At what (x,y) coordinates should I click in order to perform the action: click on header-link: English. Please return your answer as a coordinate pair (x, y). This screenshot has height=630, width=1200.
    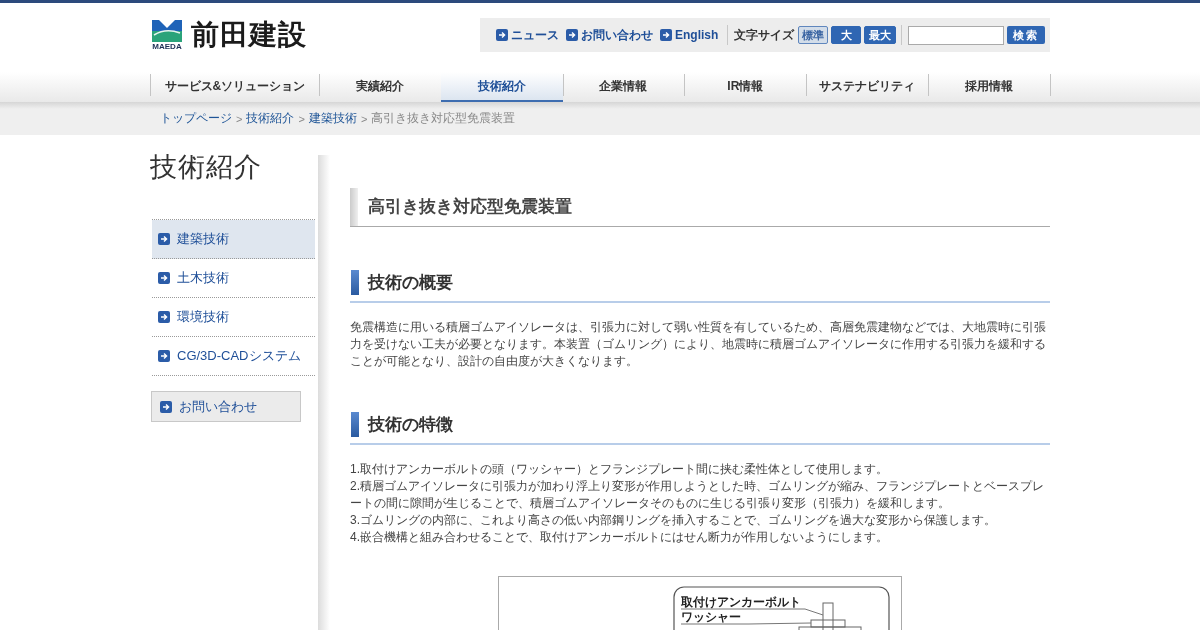
    Looking at the image, I should click on (689, 35).